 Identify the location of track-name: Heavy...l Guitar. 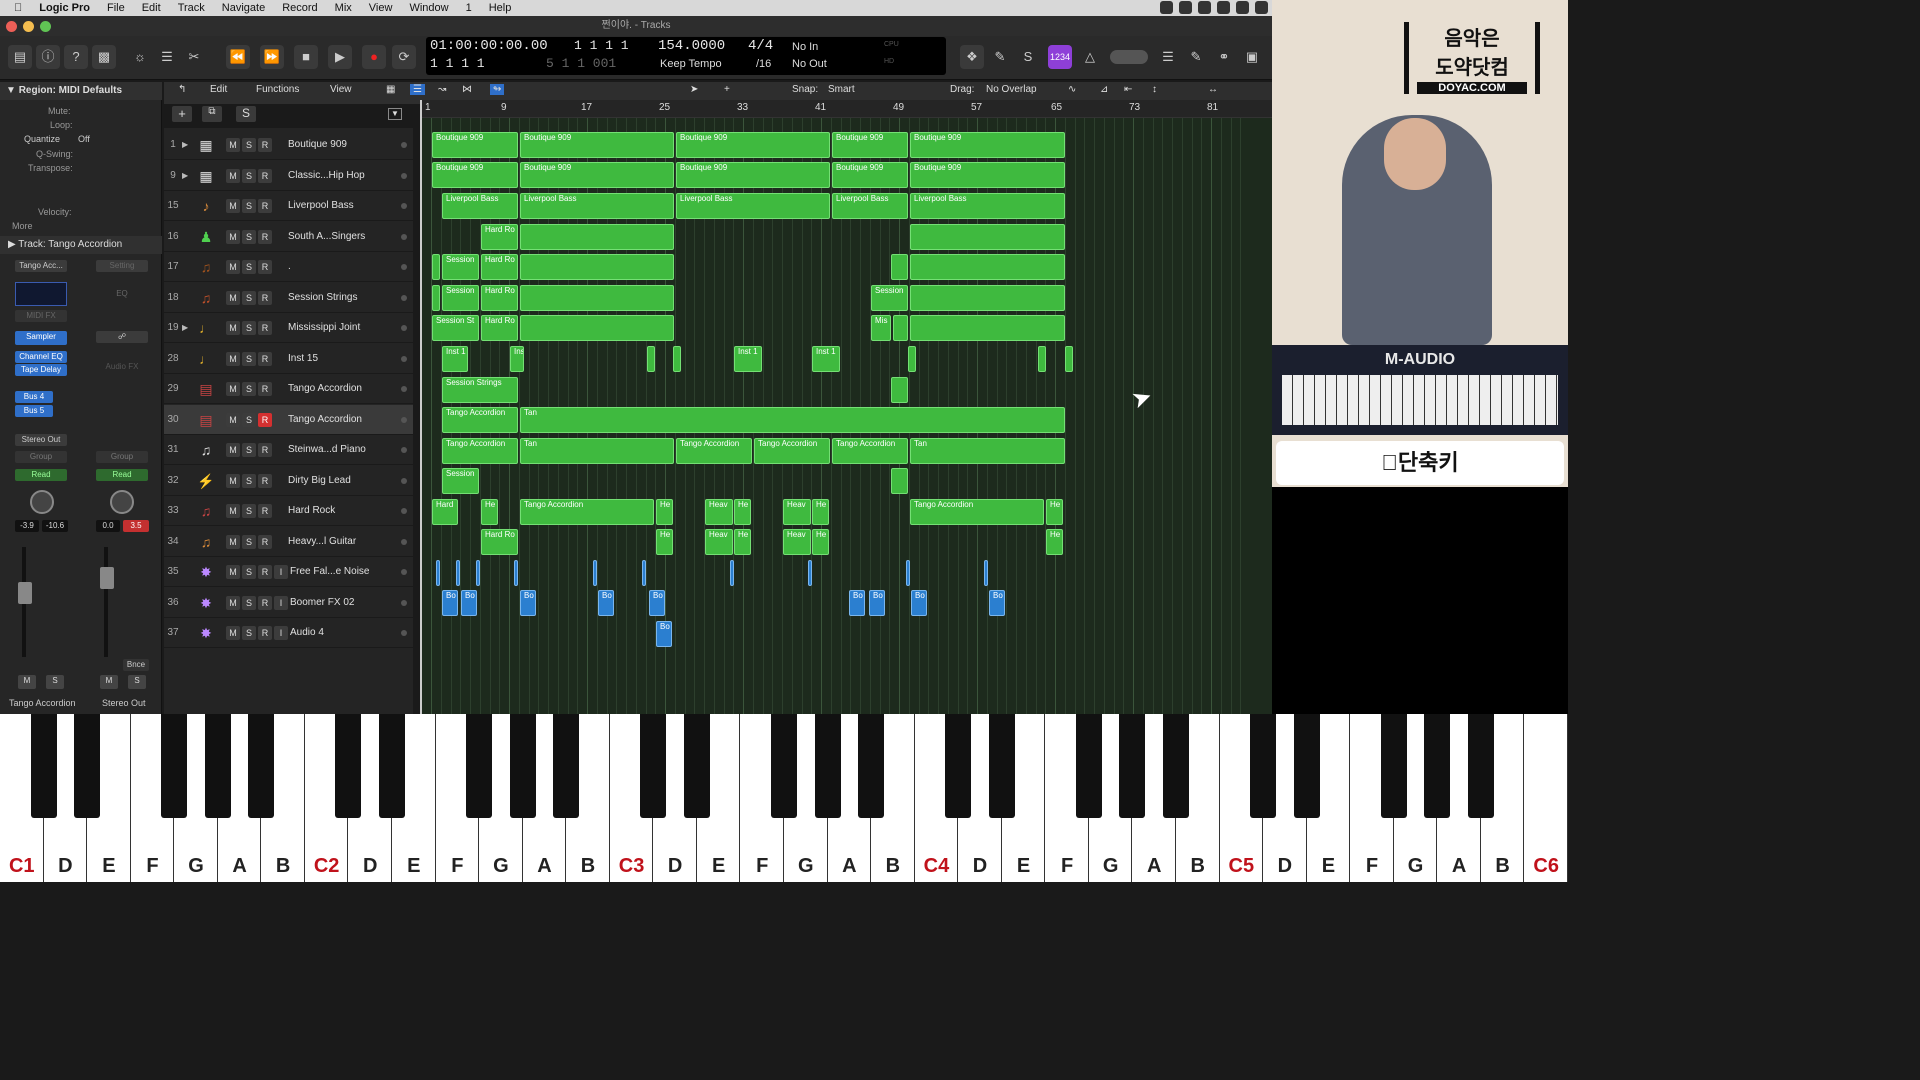
(344, 541).